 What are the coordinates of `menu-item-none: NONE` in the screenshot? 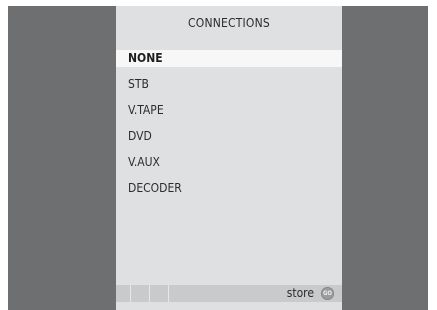 It's located at (229, 58).